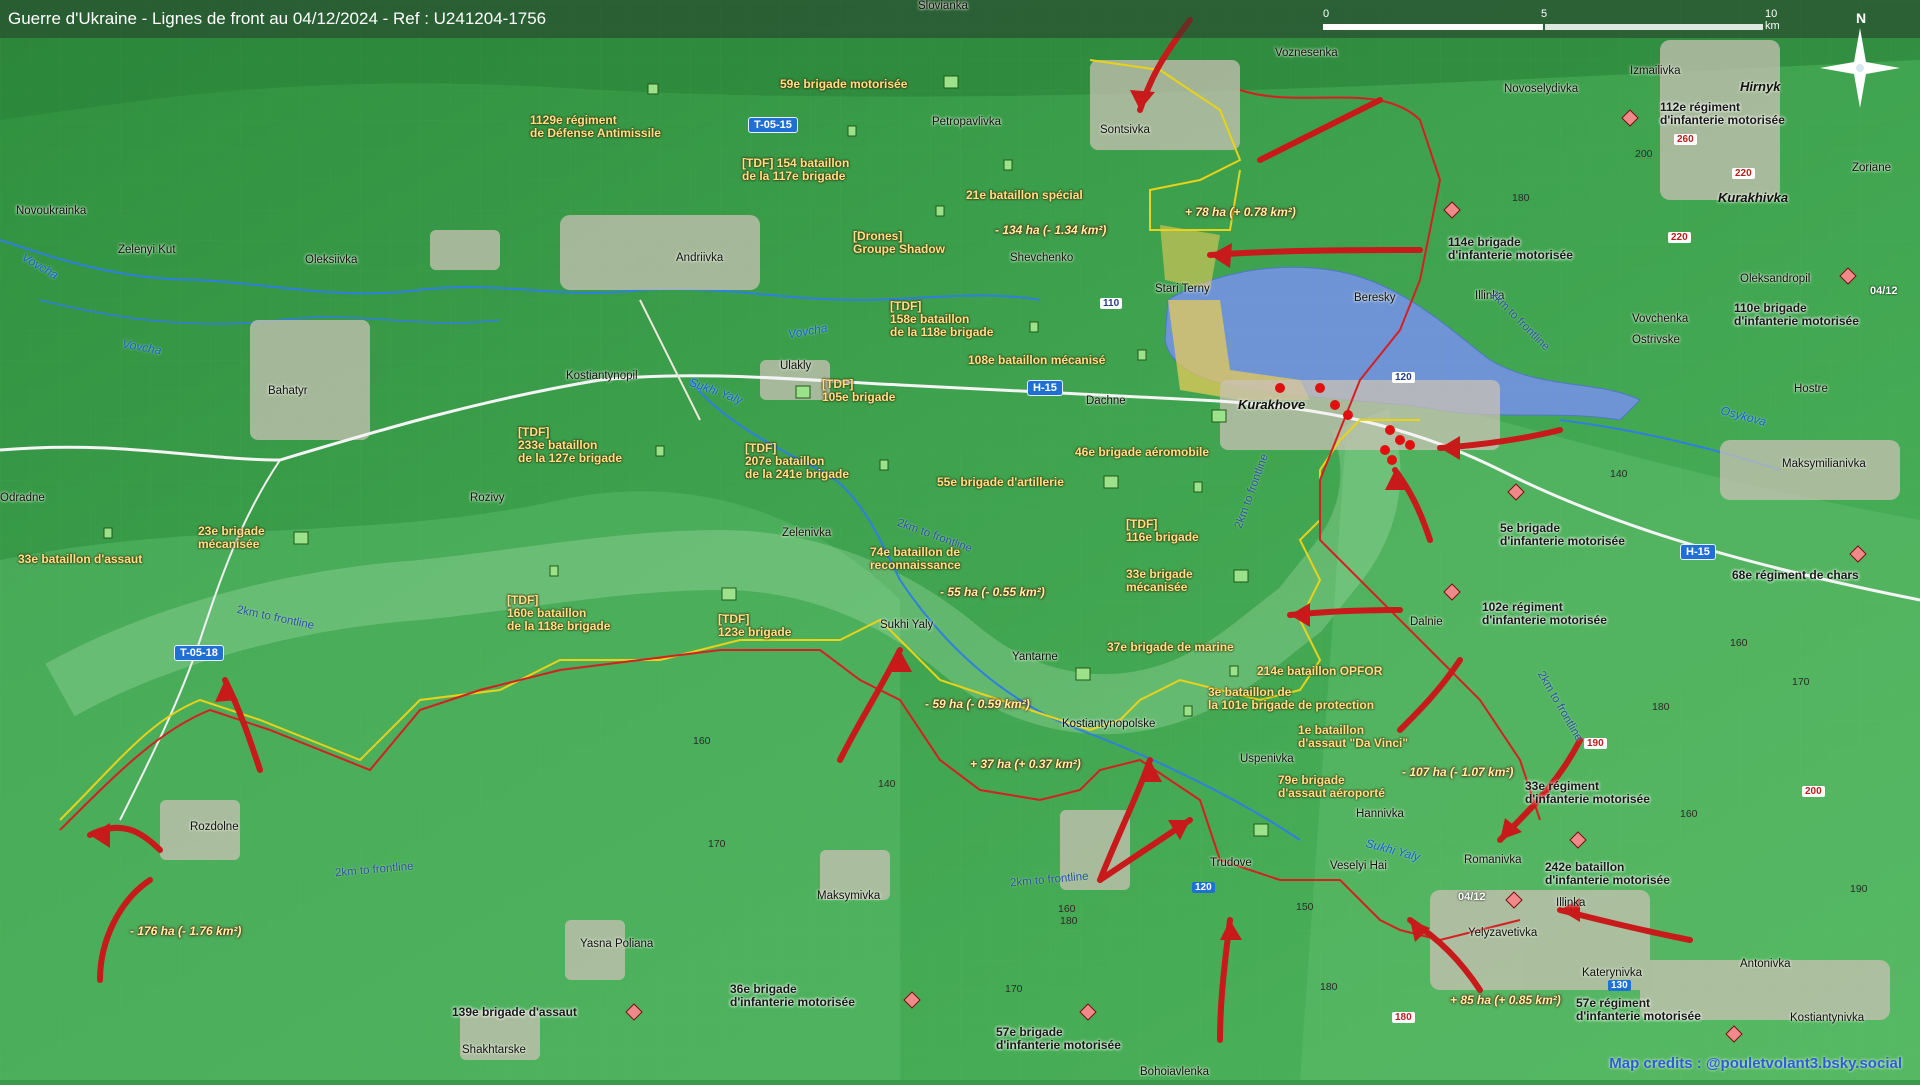 The height and width of the screenshot is (1085, 1920). I want to click on territory-change: + 37 ha (+ 0.37 km²), so click(1025, 764).